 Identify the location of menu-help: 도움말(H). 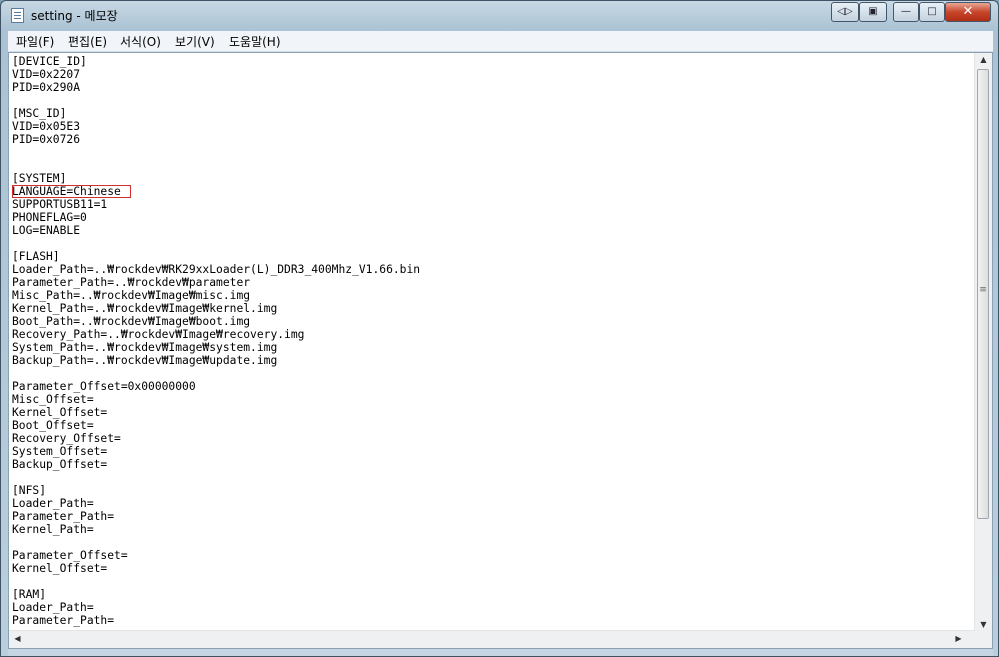
(255, 41).